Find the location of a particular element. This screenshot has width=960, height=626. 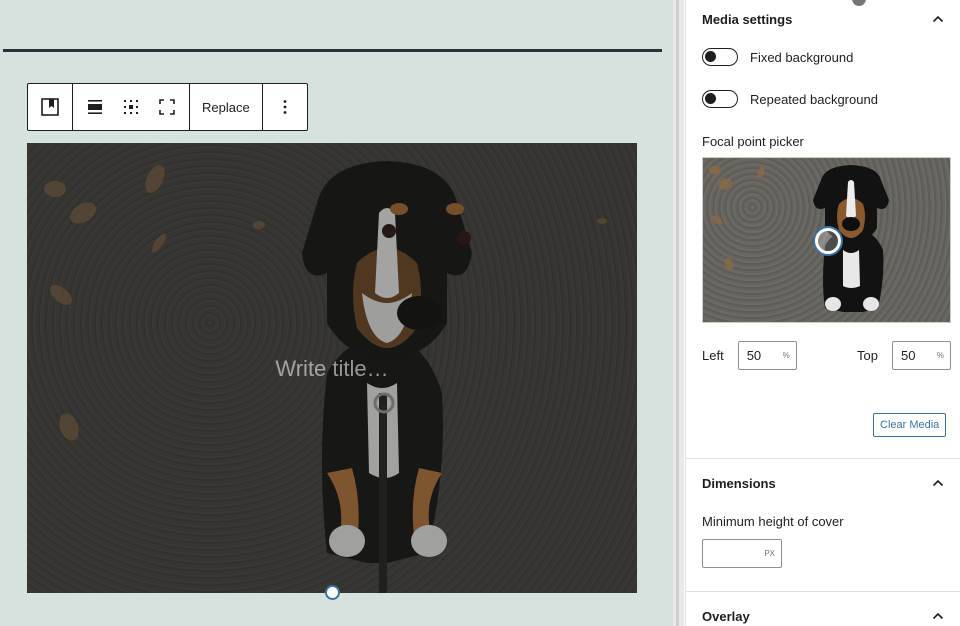

align-button is located at coordinates (95, 107).